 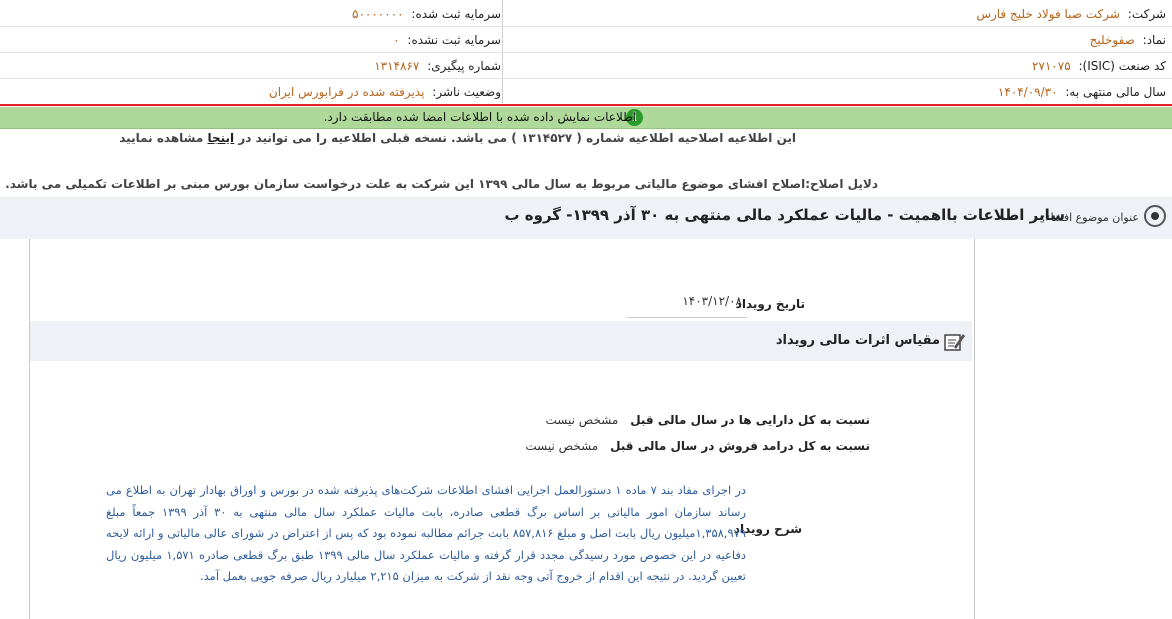 What do you see at coordinates (454, 40) in the screenshot?
I see `capital-unregistered-label: سرمایه ثبت نشده:` at bounding box center [454, 40].